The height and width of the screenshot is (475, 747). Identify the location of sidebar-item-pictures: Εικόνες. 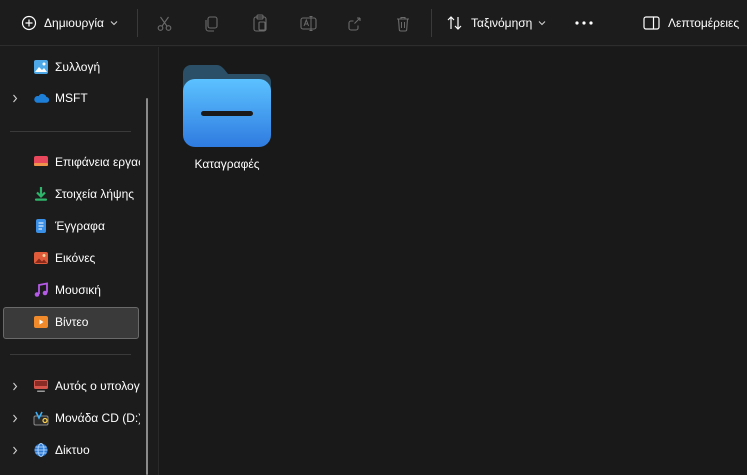
(74, 258).